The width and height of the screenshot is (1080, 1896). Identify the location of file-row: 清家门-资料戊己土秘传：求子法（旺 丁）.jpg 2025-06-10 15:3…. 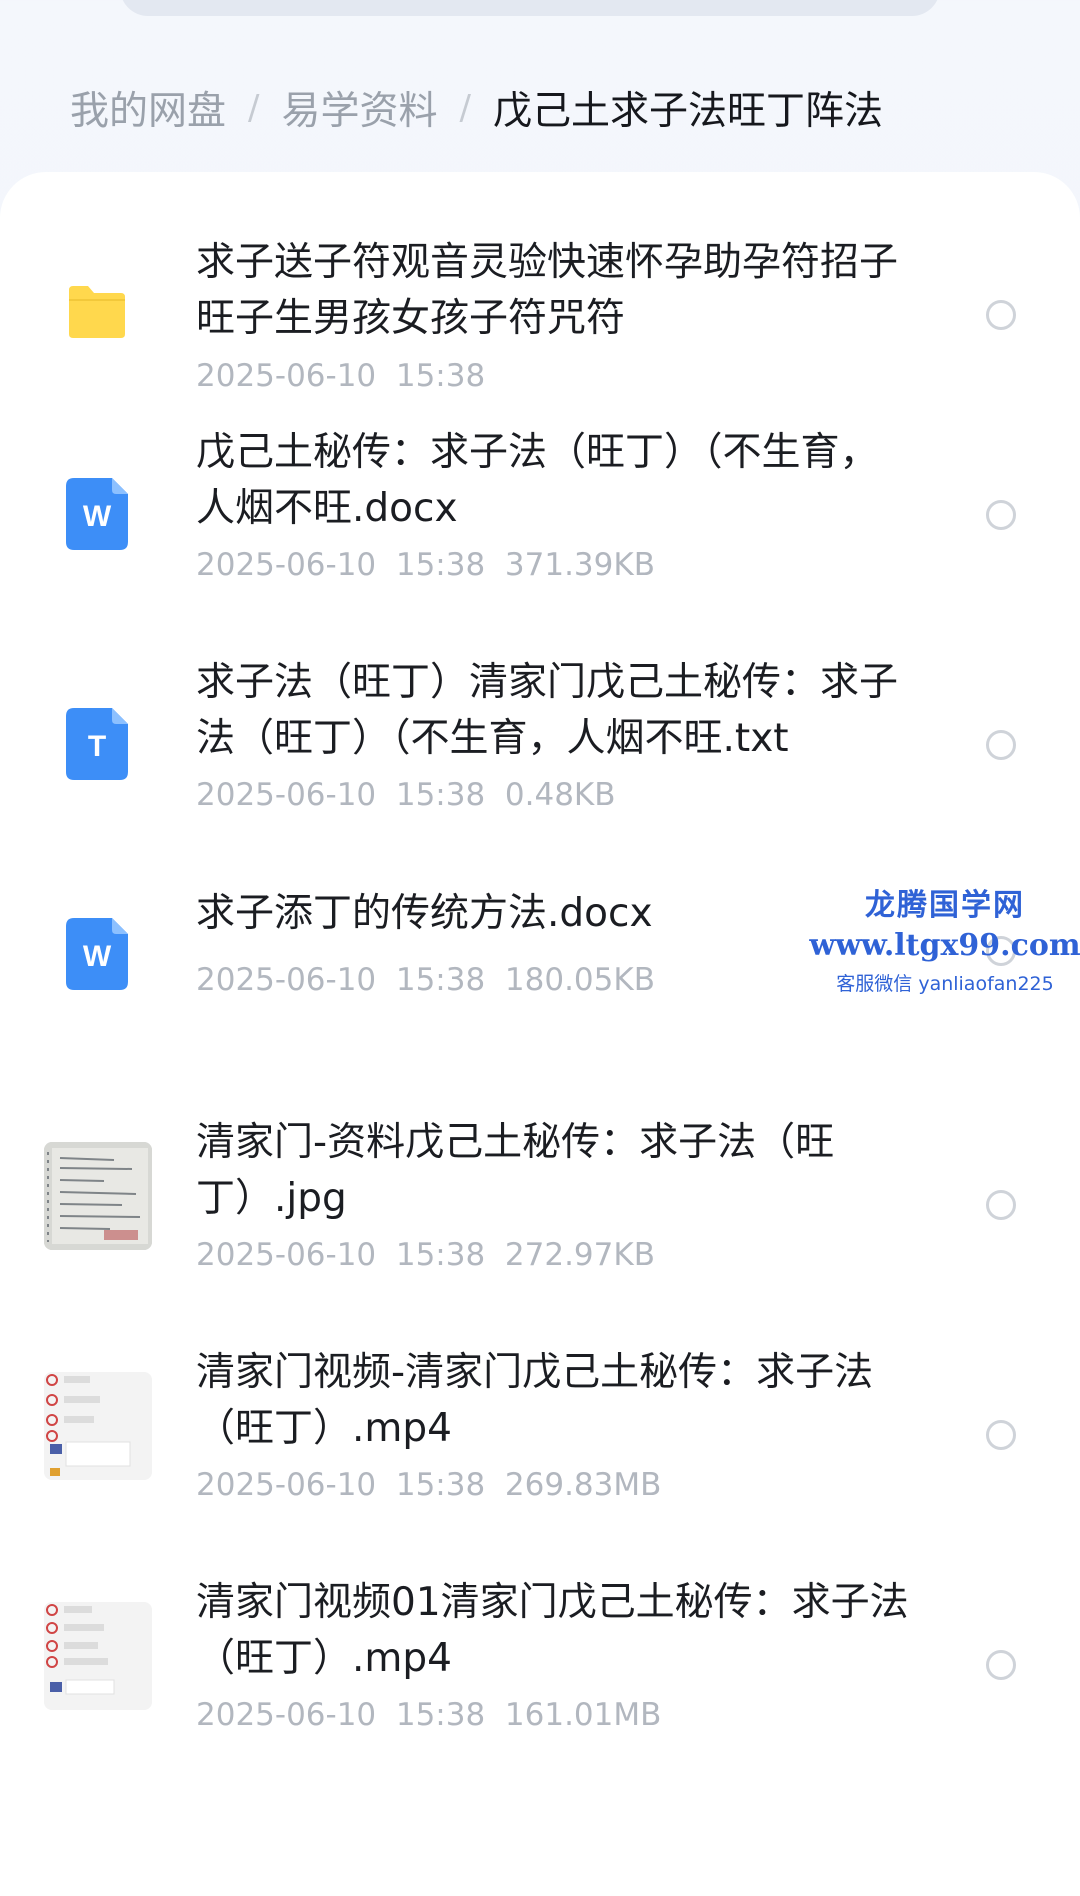
(540, 1207).